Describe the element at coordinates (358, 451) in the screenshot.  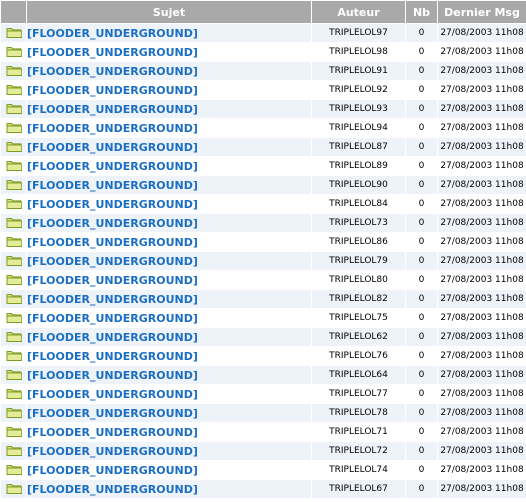
I see `row-author: TRIPLELOL72` at that location.